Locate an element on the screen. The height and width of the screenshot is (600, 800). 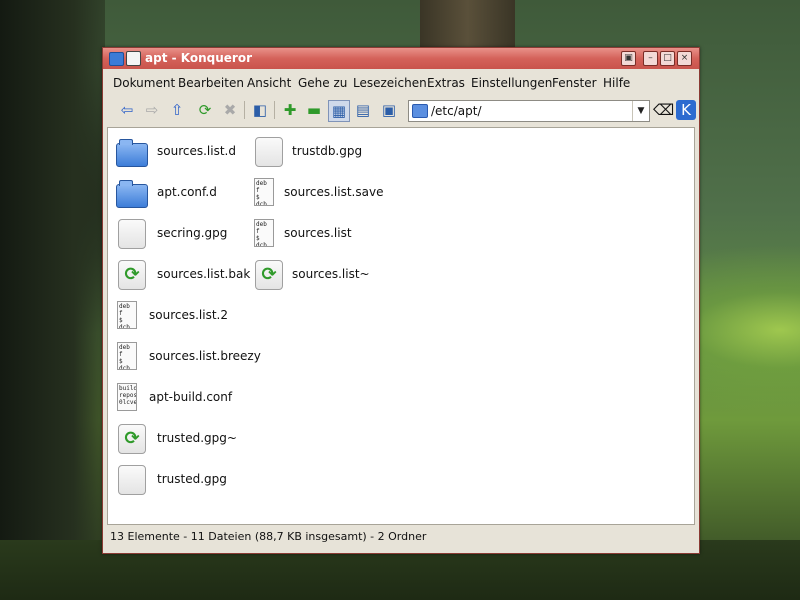
zoom-out-icon: ▬ is located at coordinates (314, 110).